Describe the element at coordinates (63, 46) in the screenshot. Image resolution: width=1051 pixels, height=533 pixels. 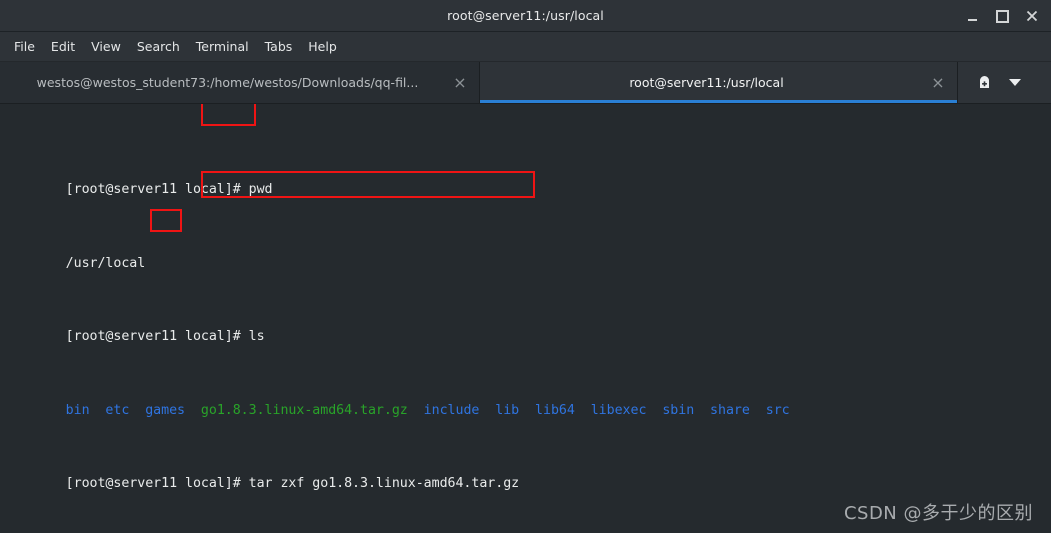
I see `menu-item-edit: Edit` at that location.